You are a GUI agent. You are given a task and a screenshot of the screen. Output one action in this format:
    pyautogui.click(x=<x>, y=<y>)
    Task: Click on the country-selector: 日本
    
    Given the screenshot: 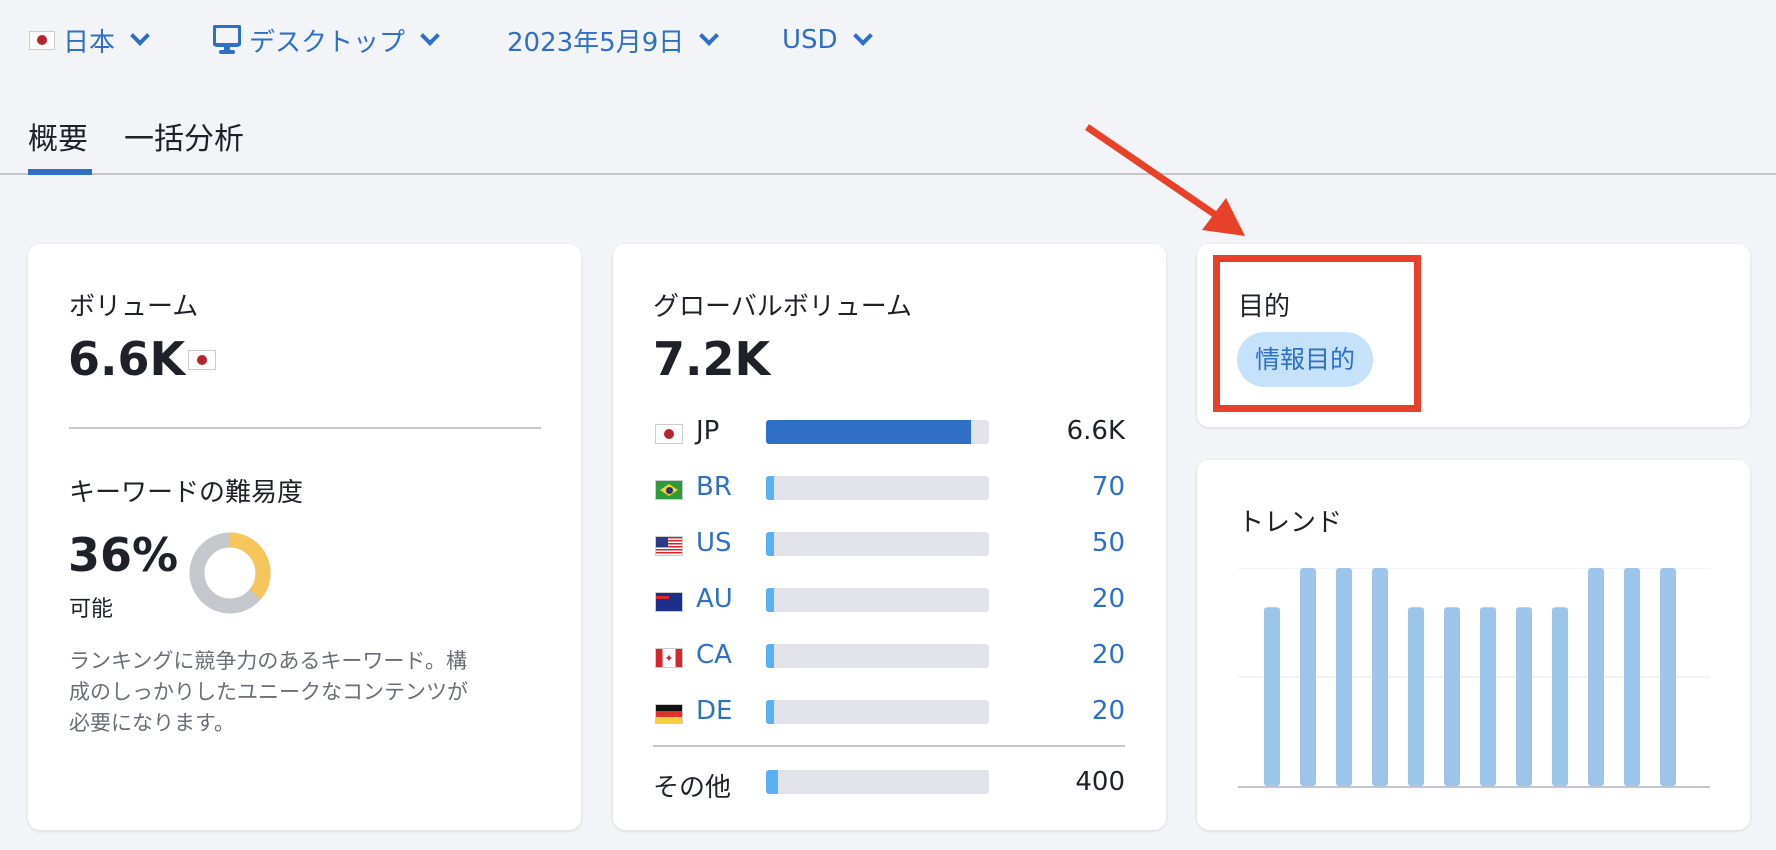 What is the action you would take?
    pyautogui.click(x=92, y=40)
    